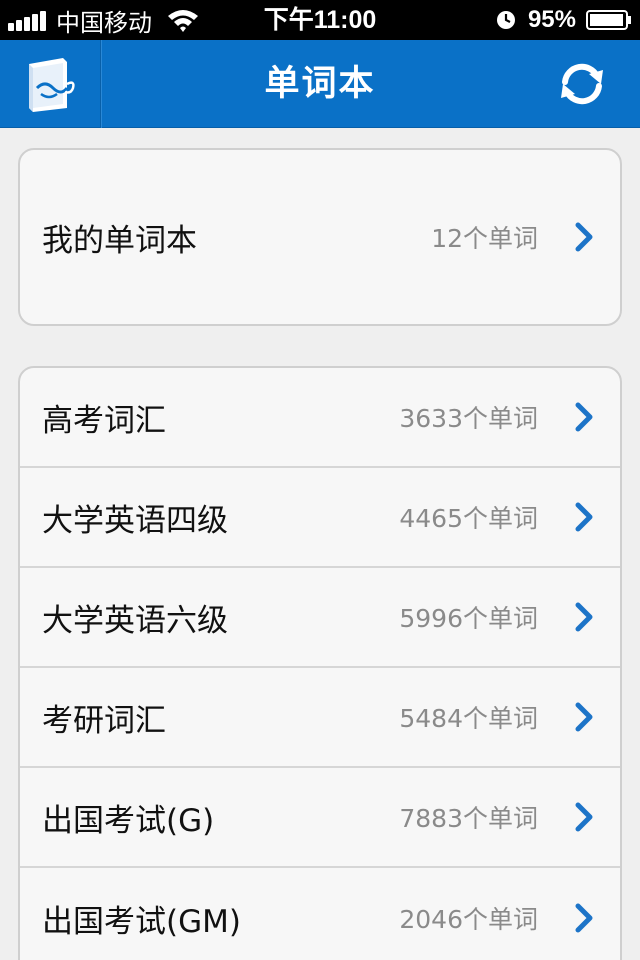  What do you see at coordinates (141, 921) in the screenshot?
I see `row-label: 出国考试(GM)` at bounding box center [141, 921].